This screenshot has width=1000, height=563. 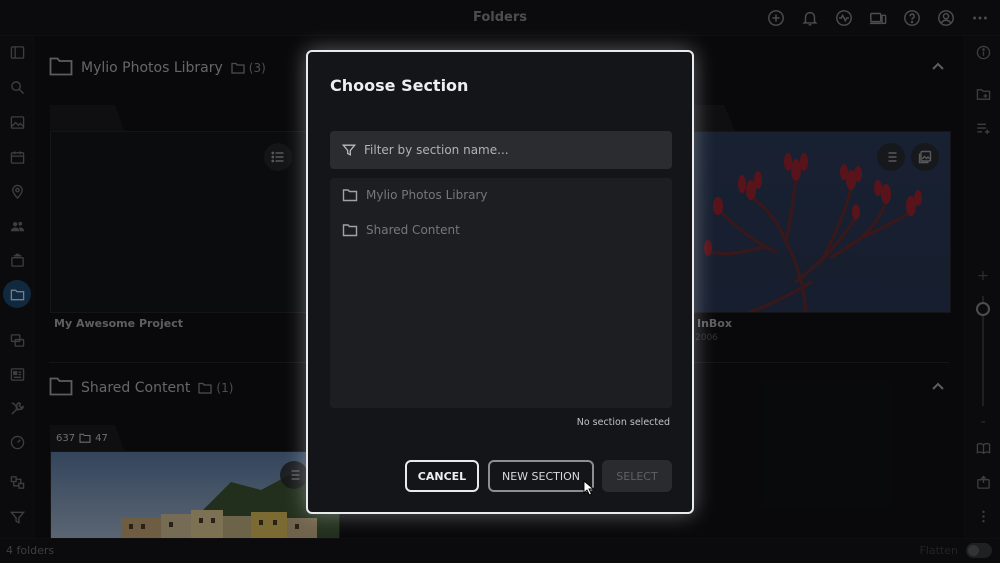 I want to click on list-item-label: Shared Content, so click(x=413, y=230).